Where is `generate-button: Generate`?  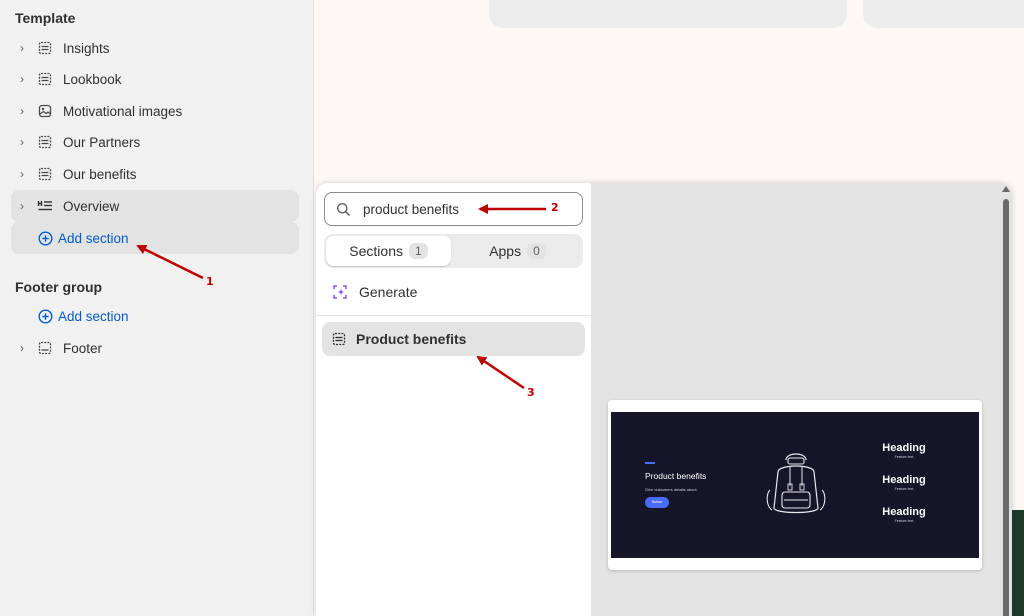 generate-button: Generate is located at coordinates (453, 292).